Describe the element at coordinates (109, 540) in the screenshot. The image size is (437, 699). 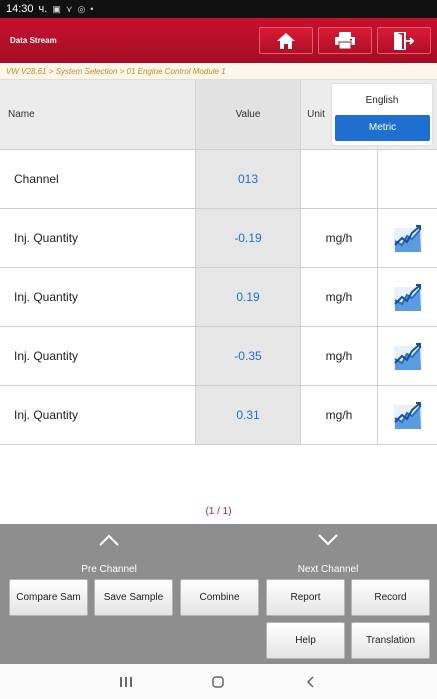
I see `chevron-up-icon` at that location.